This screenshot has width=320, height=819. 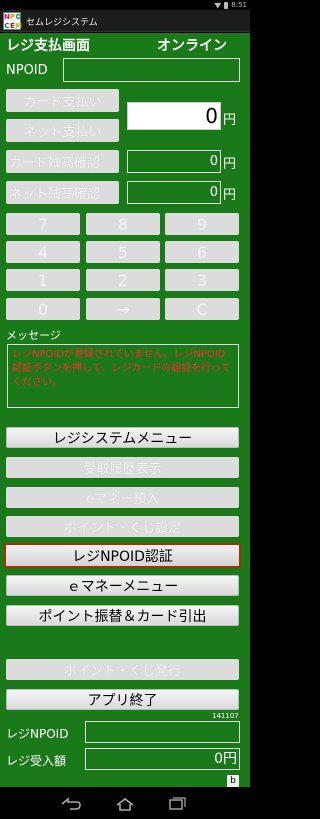 What do you see at coordinates (239, 5) in the screenshot?
I see `status-time: 8:51` at bounding box center [239, 5].